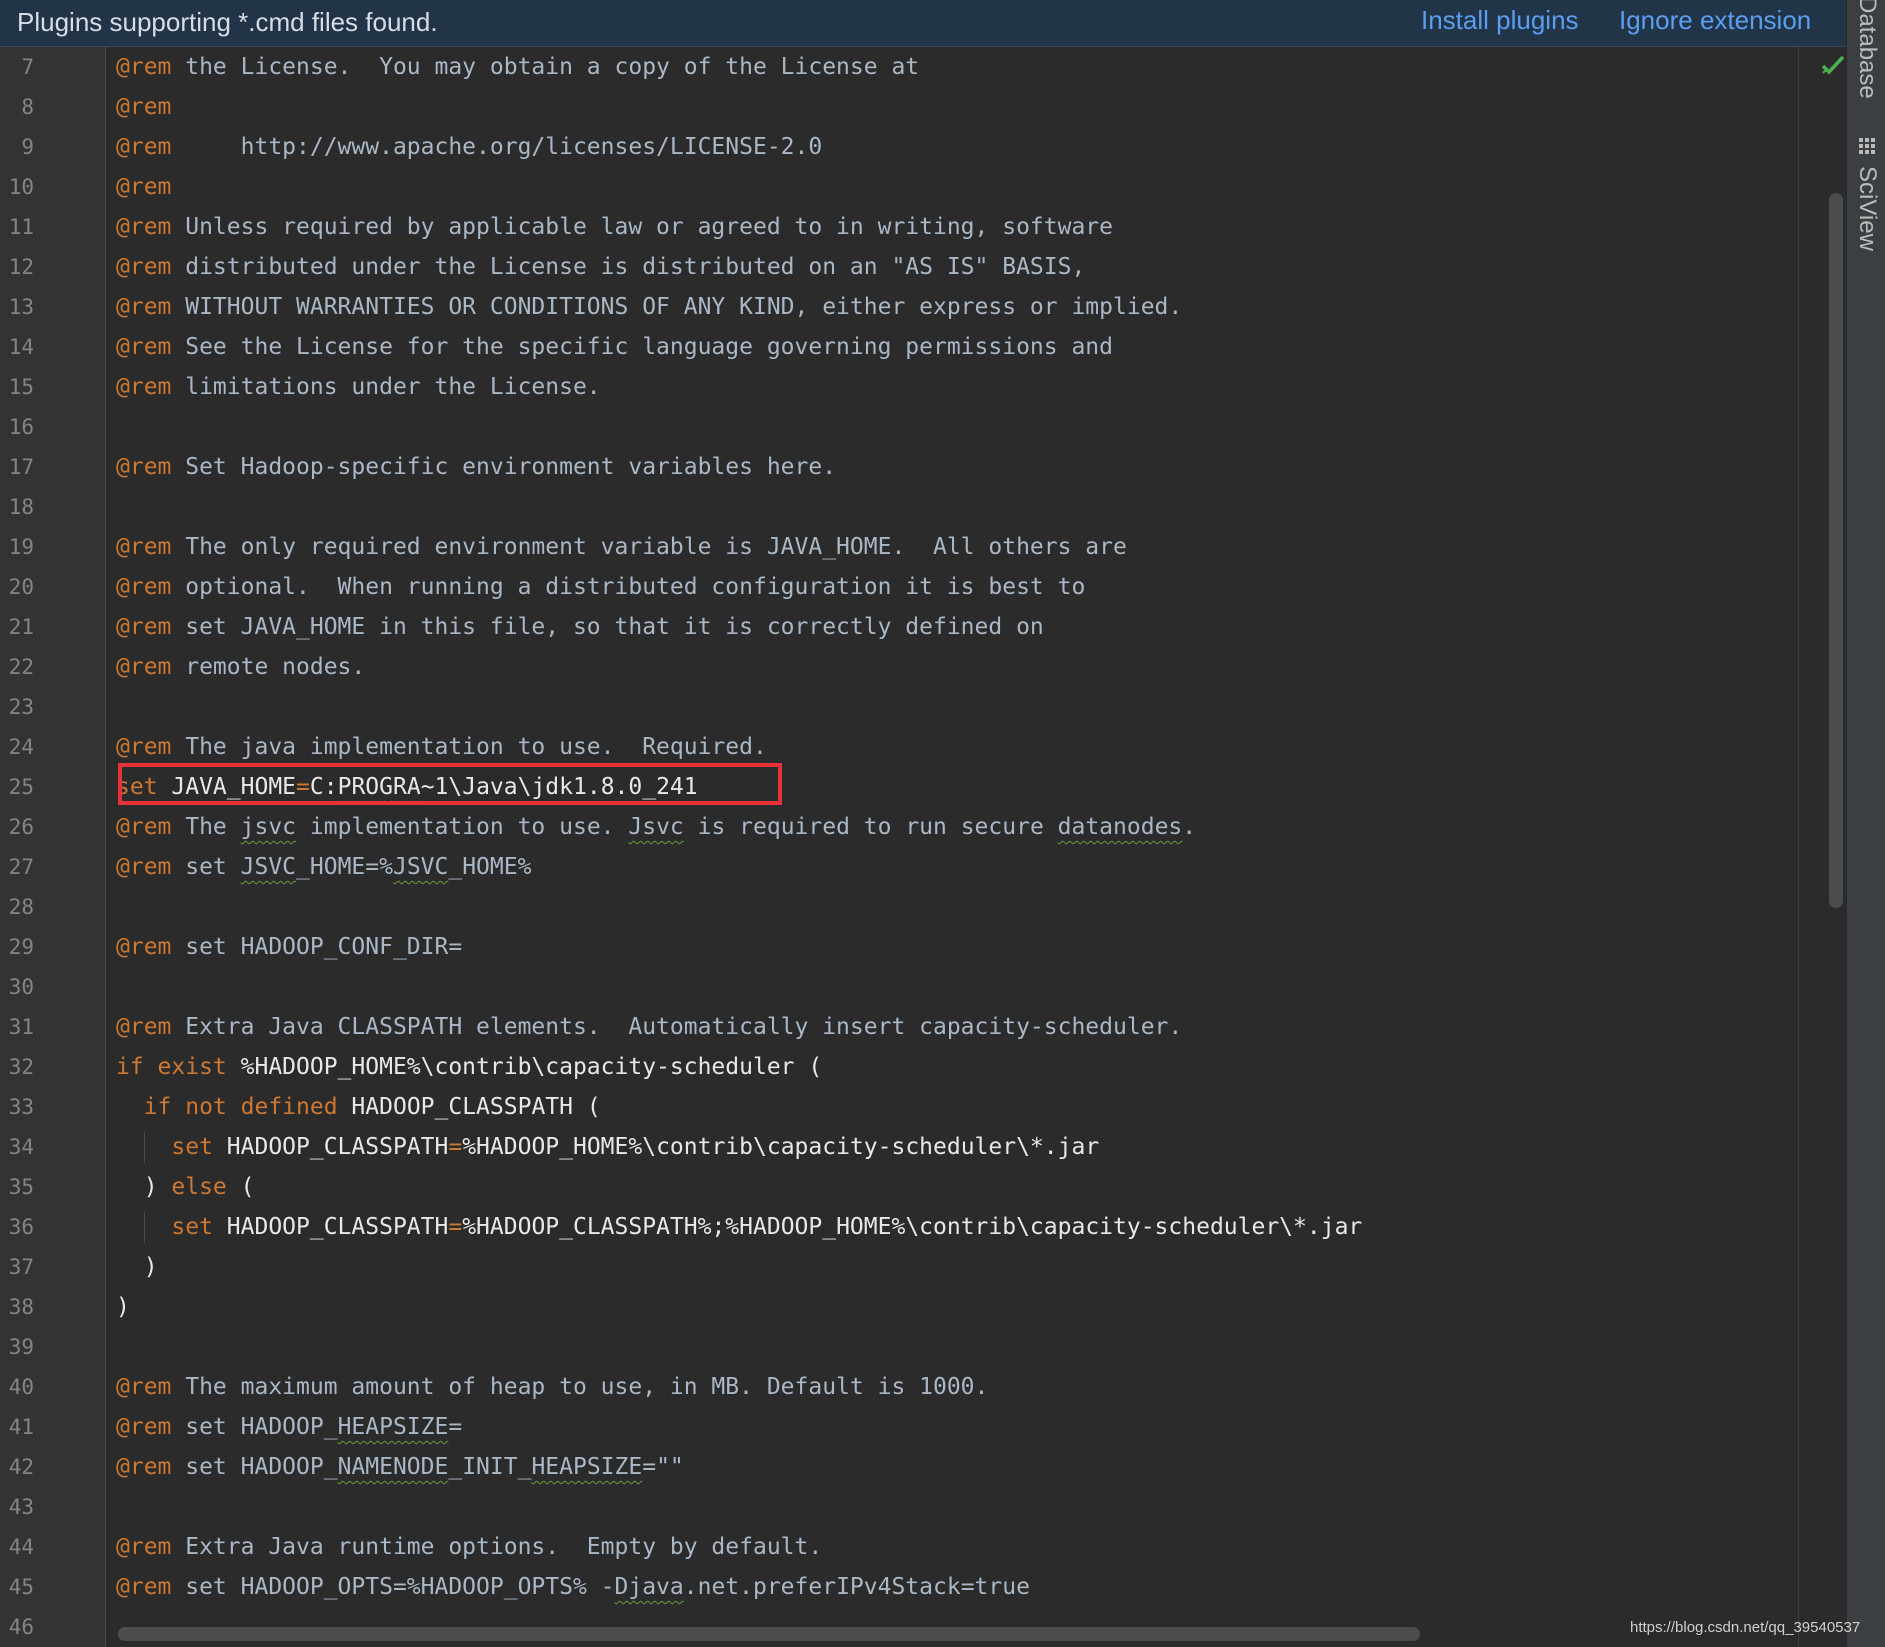  What do you see at coordinates (21, 1427) in the screenshot?
I see `line-number: 41` at bounding box center [21, 1427].